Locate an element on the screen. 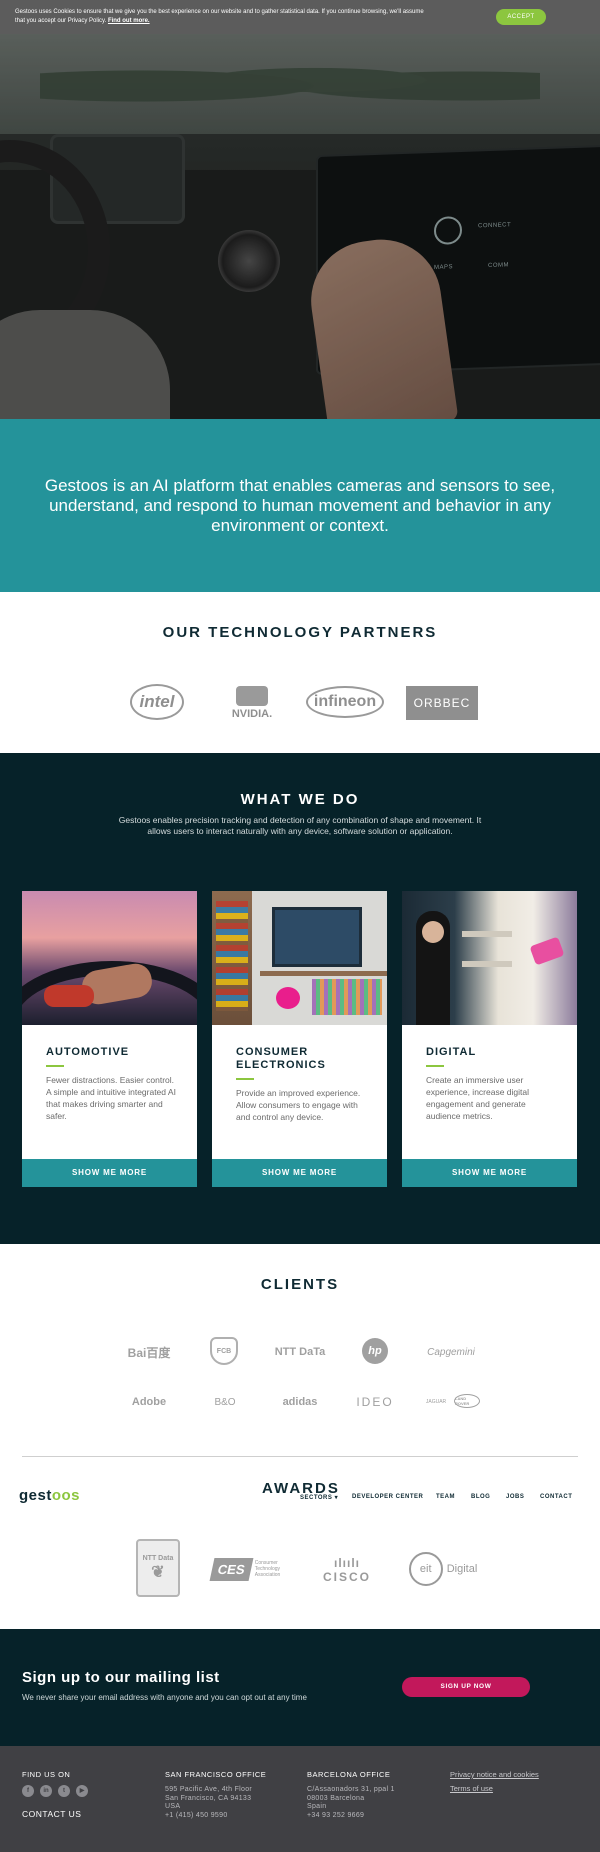 Image resolution: width=600 pixels, height=1852 pixels. fcb-logo: FCB is located at coordinates (224, 1351).